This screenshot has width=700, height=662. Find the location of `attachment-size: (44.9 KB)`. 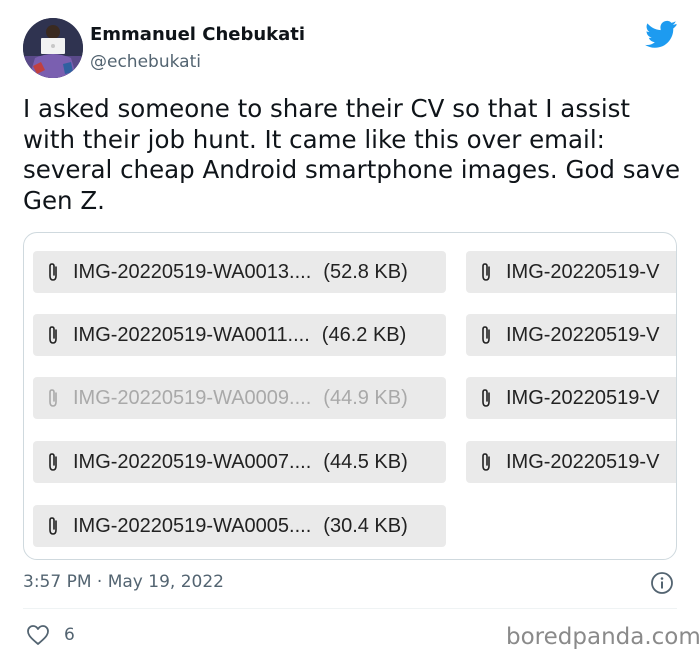

attachment-size: (44.9 KB) is located at coordinates (365, 397).